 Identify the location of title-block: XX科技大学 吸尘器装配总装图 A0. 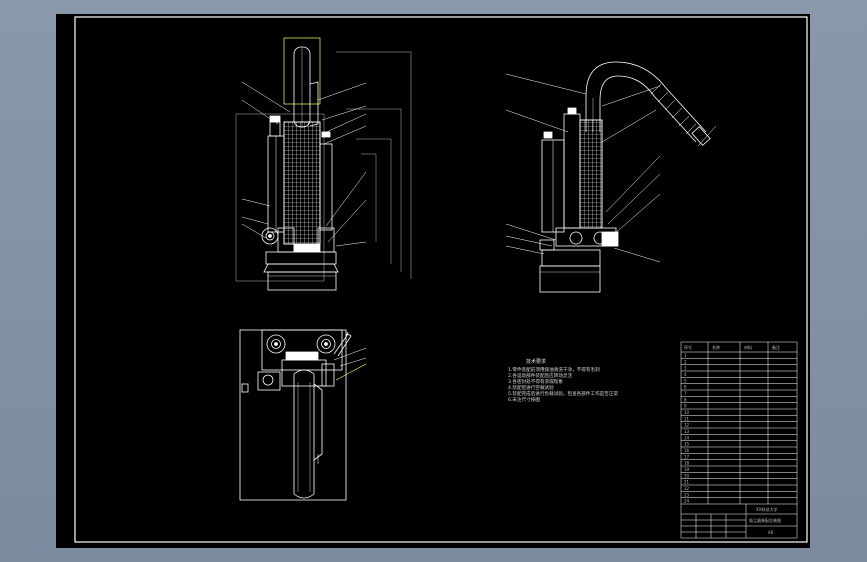
(765, 520).